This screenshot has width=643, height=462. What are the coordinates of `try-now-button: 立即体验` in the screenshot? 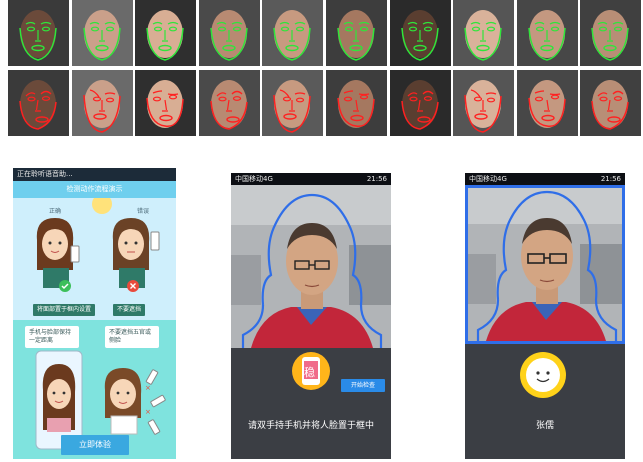 It's located at (95, 445).